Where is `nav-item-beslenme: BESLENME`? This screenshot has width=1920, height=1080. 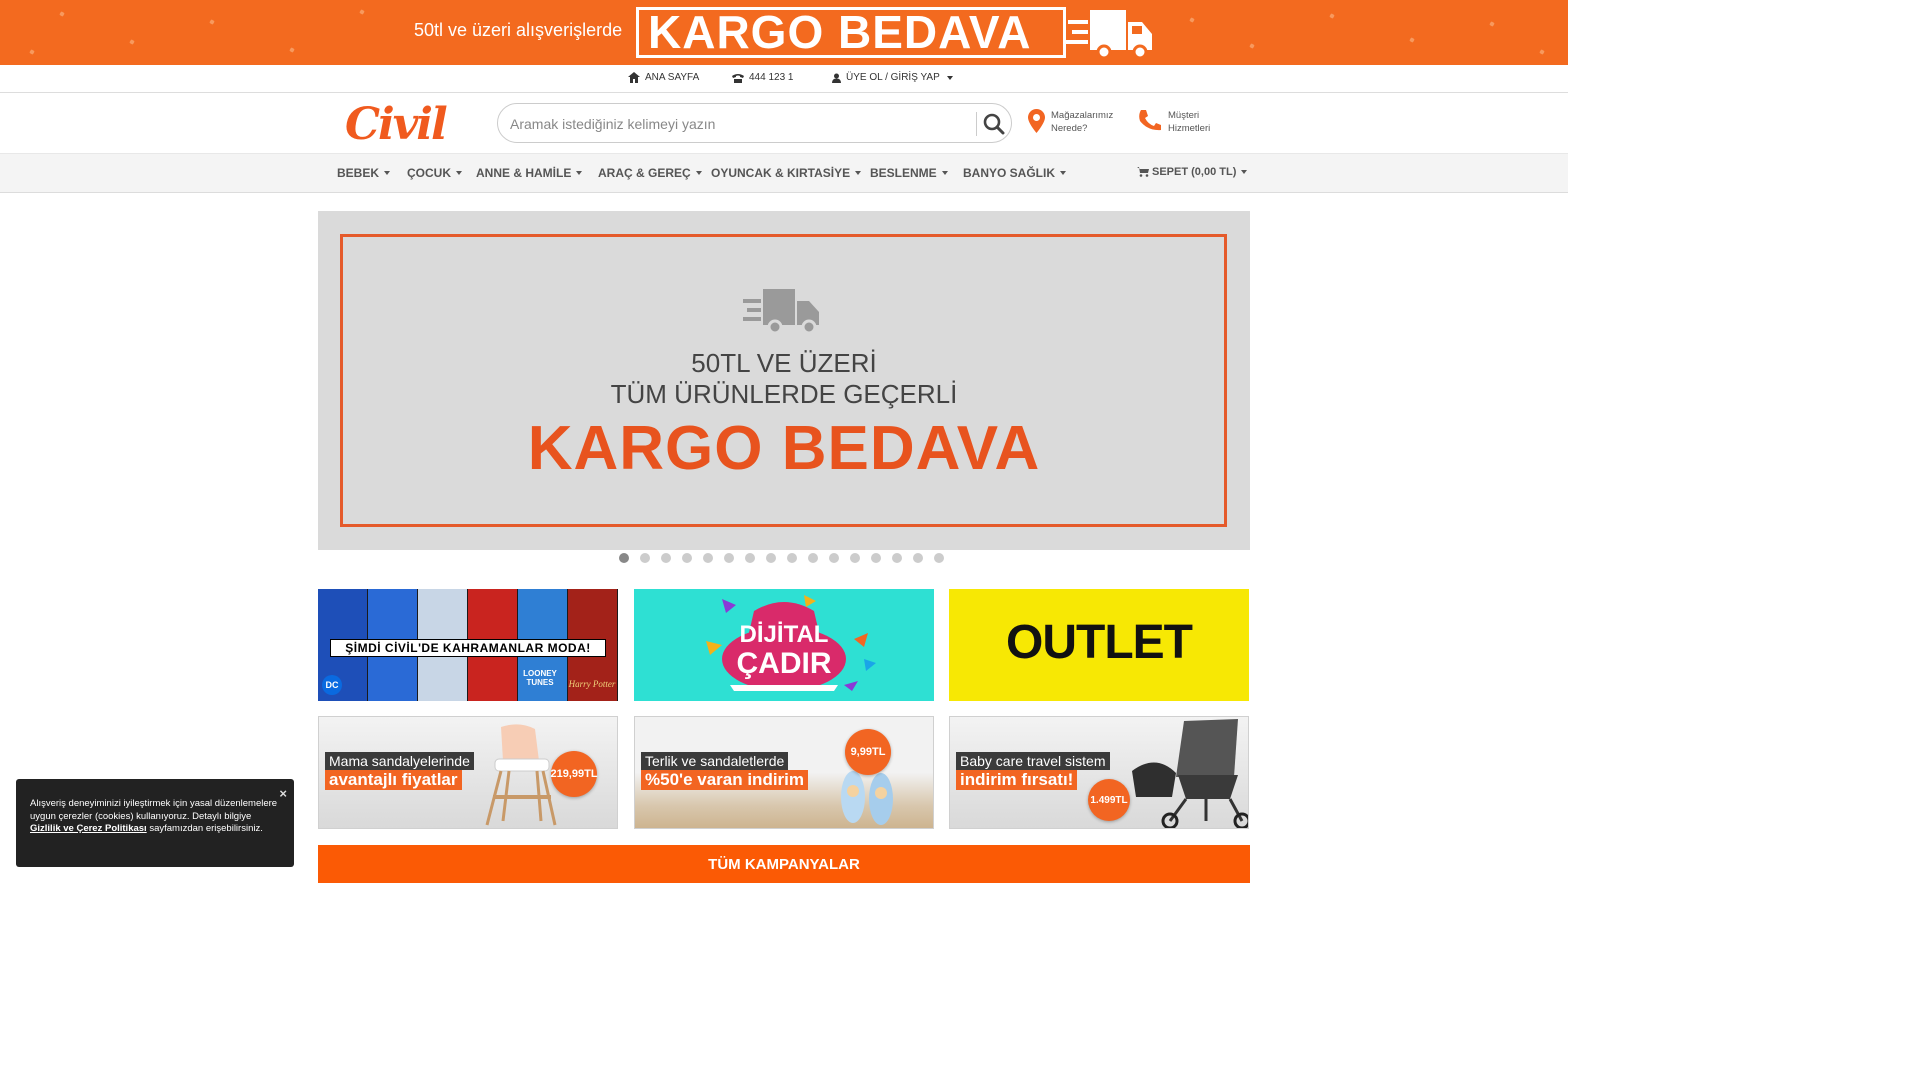
nav-item-beslenme: BESLENME is located at coordinates (909, 173).